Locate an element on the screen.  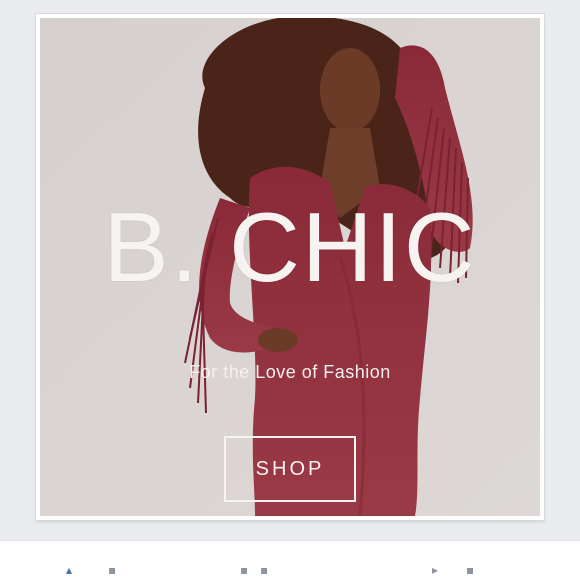
share-icon: ▪ is located at coordinates (247, 570).